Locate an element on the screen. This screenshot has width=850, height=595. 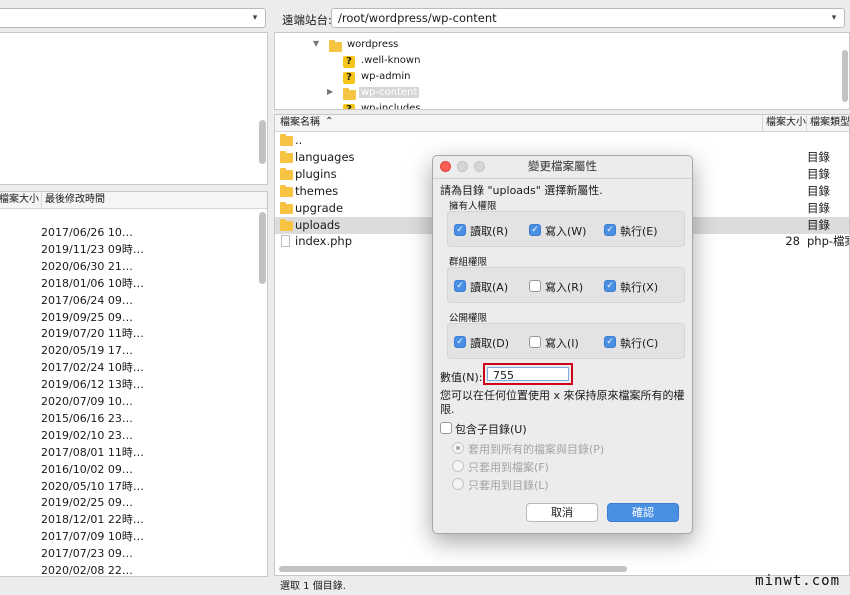
apply-files-radio is located at coordinates (458, 466).